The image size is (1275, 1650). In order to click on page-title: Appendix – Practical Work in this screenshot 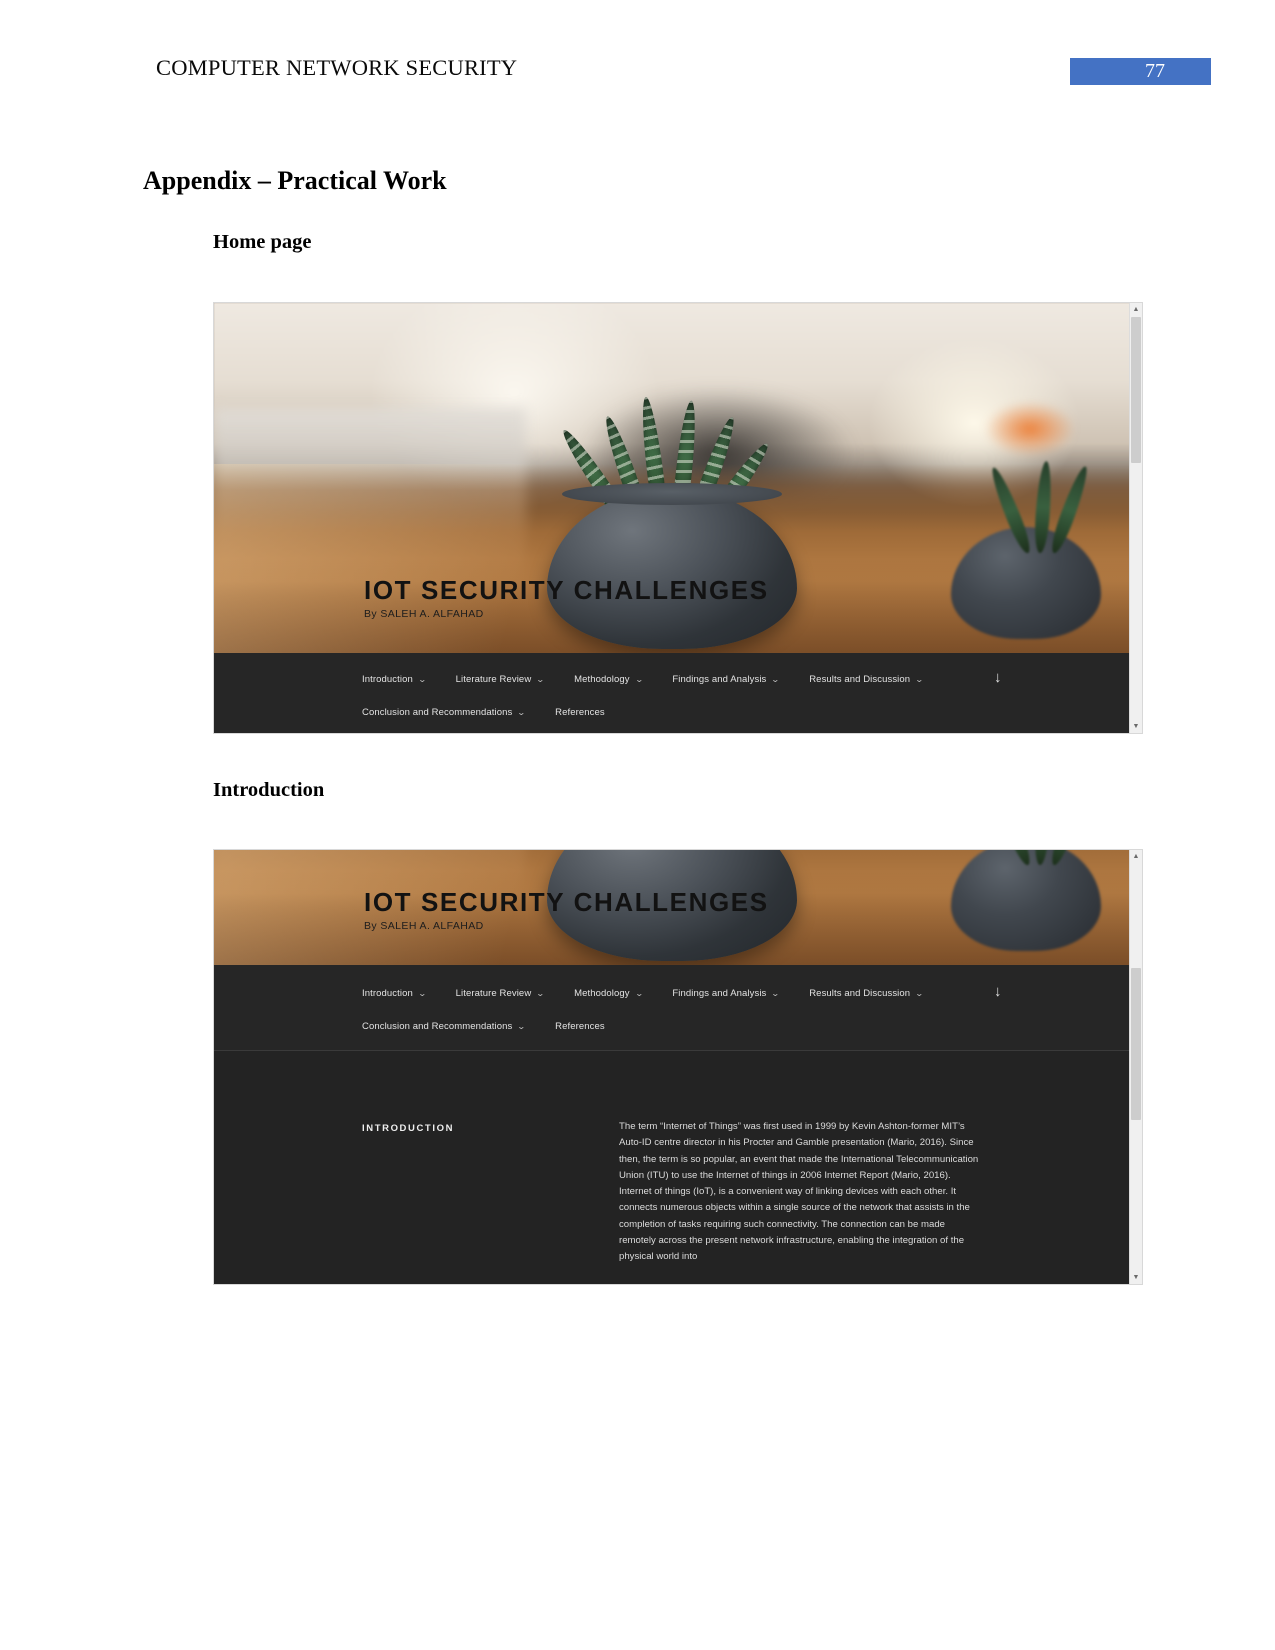, I will do `click(295, 180)`.